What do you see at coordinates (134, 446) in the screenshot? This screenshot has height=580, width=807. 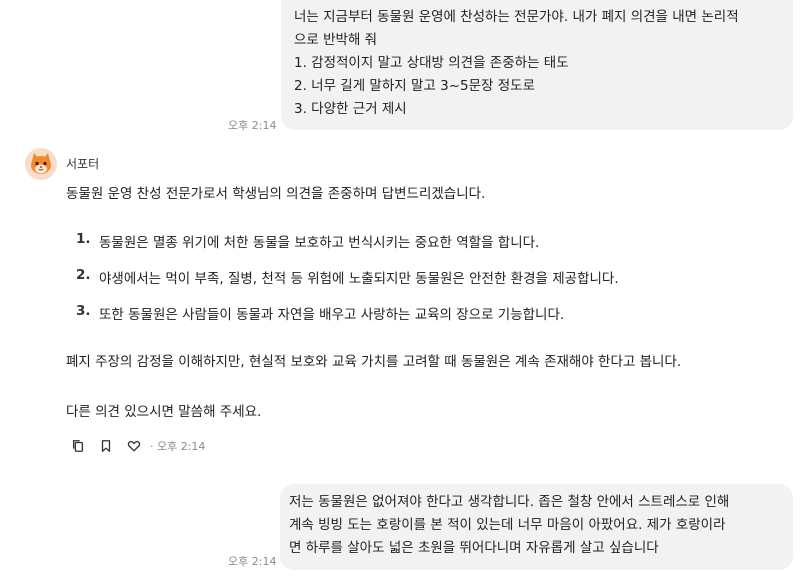 I see `heart-icon` at bounding box center [134, 446].